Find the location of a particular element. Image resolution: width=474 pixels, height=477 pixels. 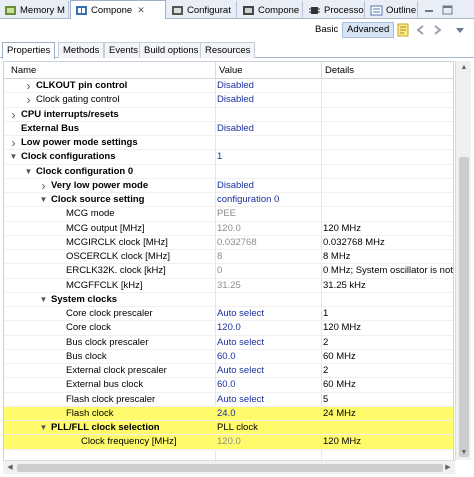

property-row: Bus clock 60.0 60 MHz is located at coordinates (228, 357).